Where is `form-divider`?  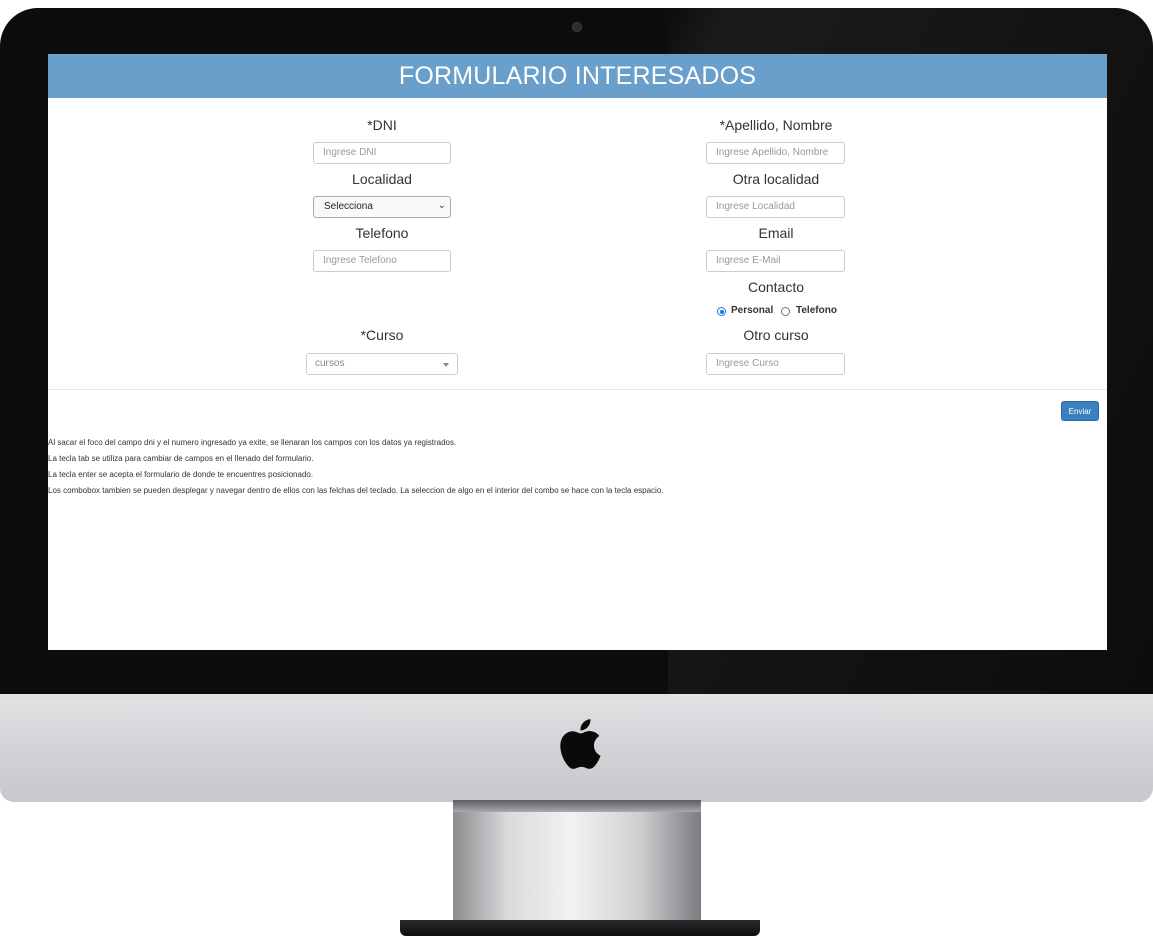
form-divider is located at coordinates (577, 389).